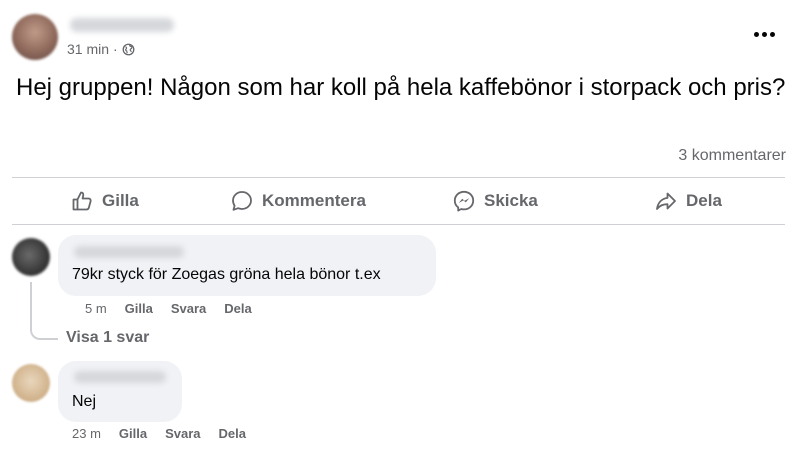 This screenshot has width=800, height=450. I want to click on messenger-icon, so click(464, 201).